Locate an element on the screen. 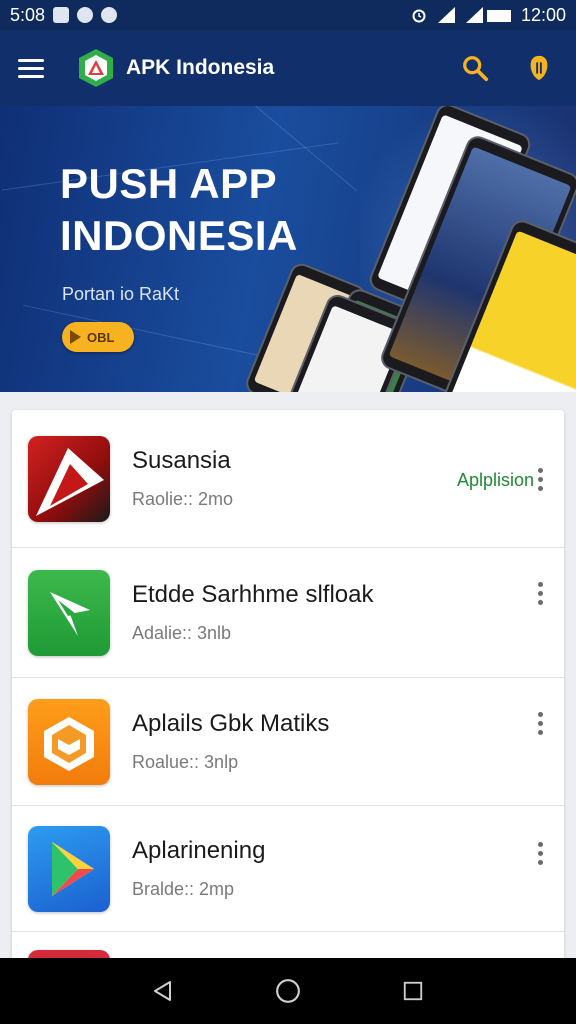 The image size is (576, 1024). app-meta: Raolie:: 2mo is located at coordinates (183, 499).